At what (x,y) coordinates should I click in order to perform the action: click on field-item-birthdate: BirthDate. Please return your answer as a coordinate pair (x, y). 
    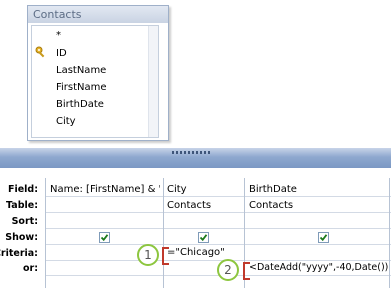
    Looking at the image, I should click on (80, 104).